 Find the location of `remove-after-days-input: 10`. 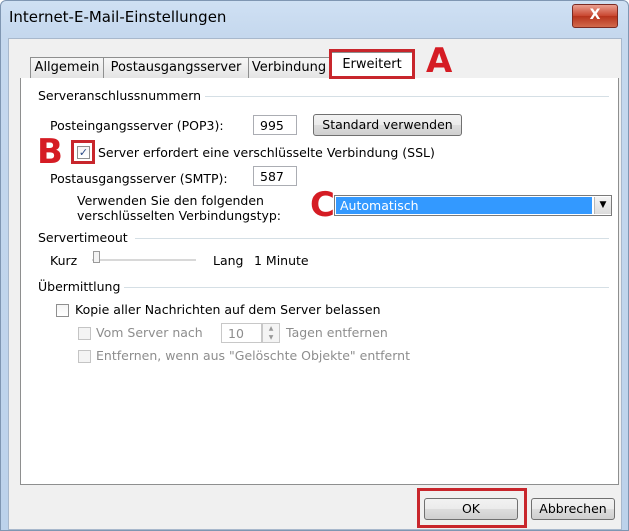

remove-after-days-input: 10 is located at coordinates (241, 333).